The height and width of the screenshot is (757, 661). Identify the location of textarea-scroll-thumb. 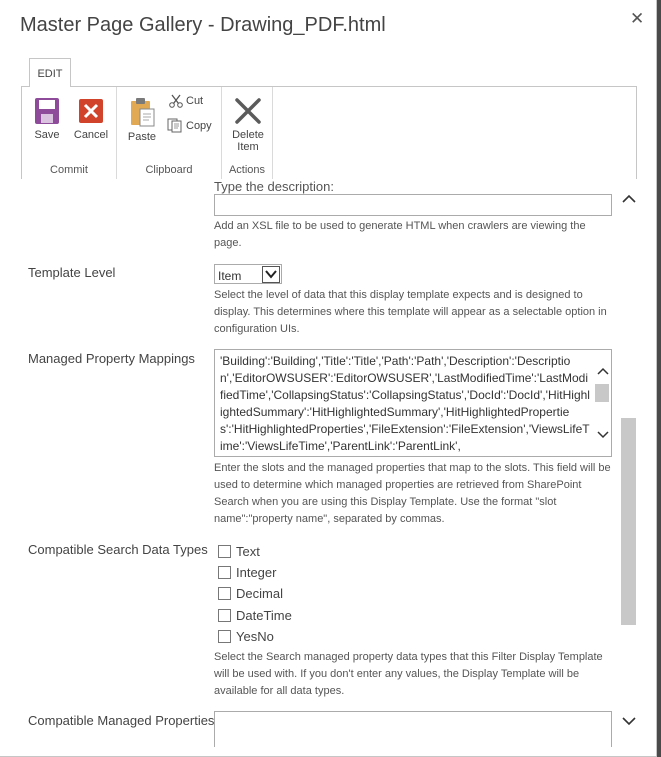
(602, 393).